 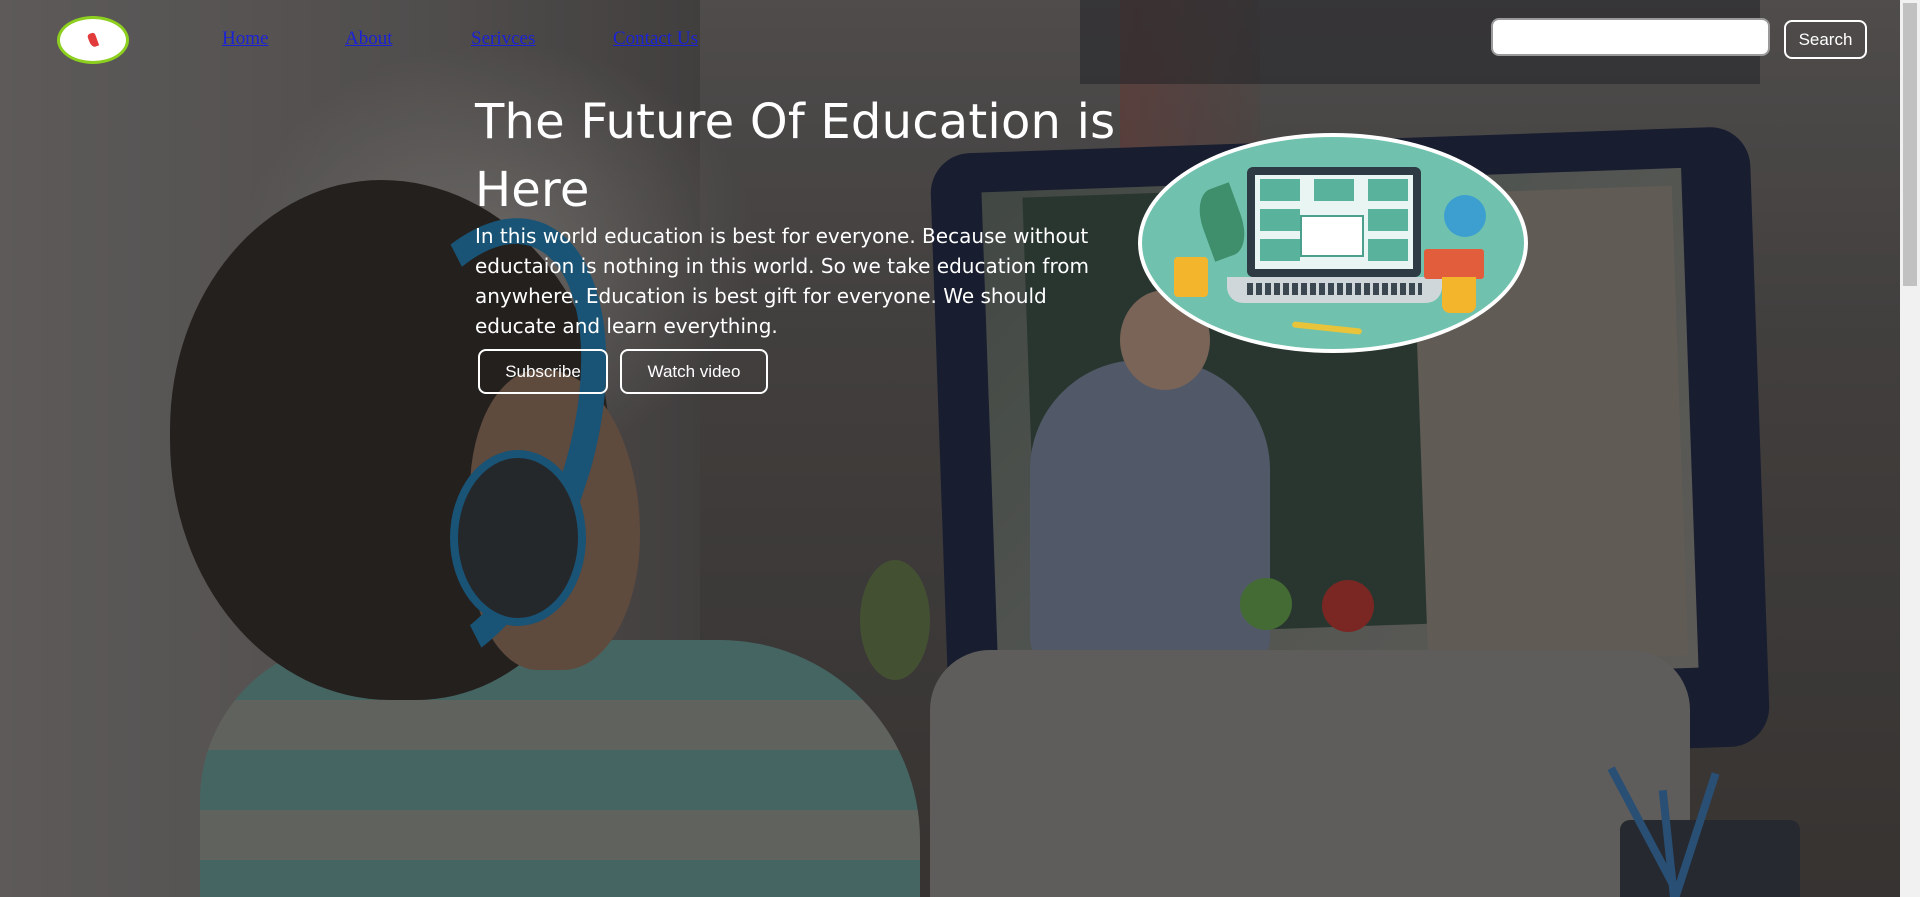 I want to click on nav-link-home: Home, so click(x=283, y=39).